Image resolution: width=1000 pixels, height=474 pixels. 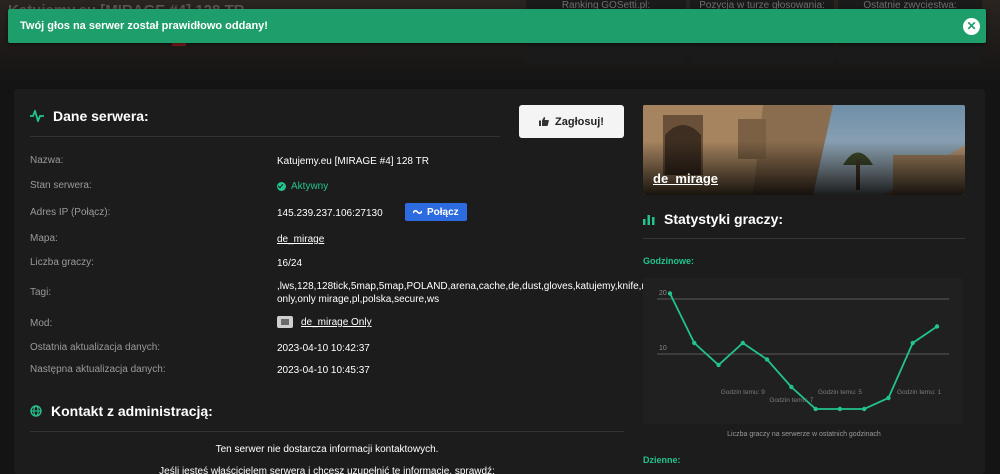 What do you see at coordinates (804, 150) in the screenshot?
I see `map-image-card: de_mirage` at bounding box center [804, 150].